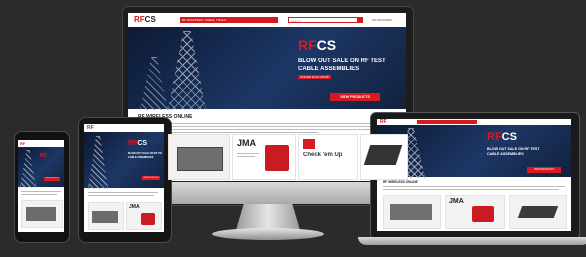 The image size is (586, 257). Describe the element at coordinates (221, 20) in the screenshot. I see `nav-item-tools: TOOLS` at that location.